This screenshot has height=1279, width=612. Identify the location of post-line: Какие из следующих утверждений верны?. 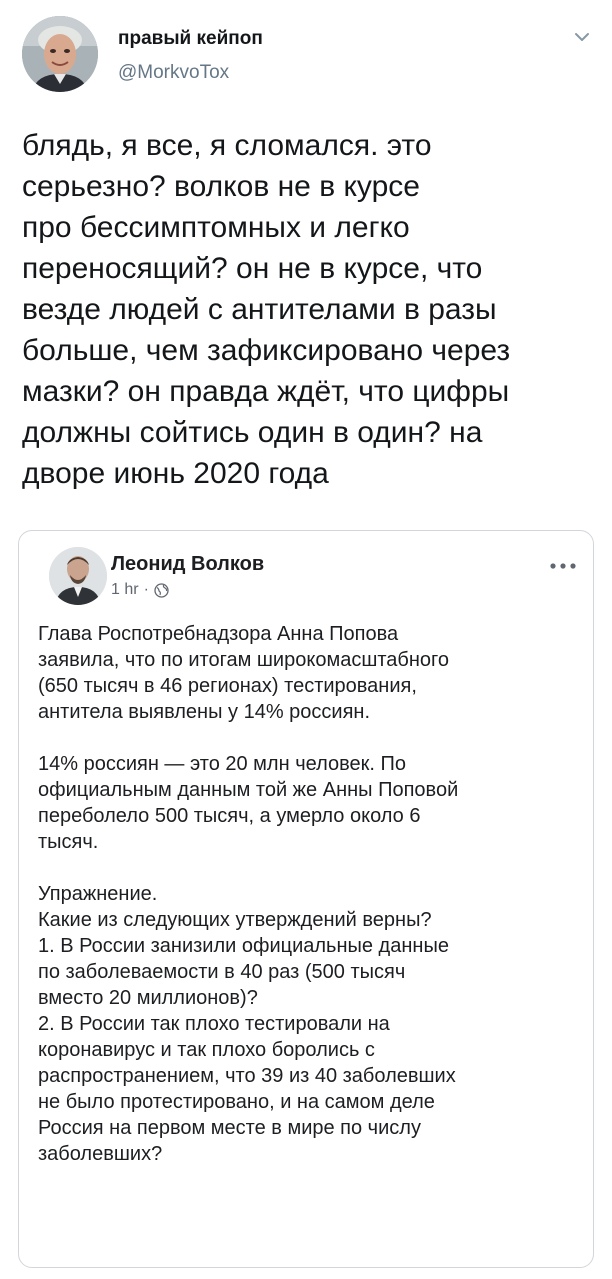
(235, 920).